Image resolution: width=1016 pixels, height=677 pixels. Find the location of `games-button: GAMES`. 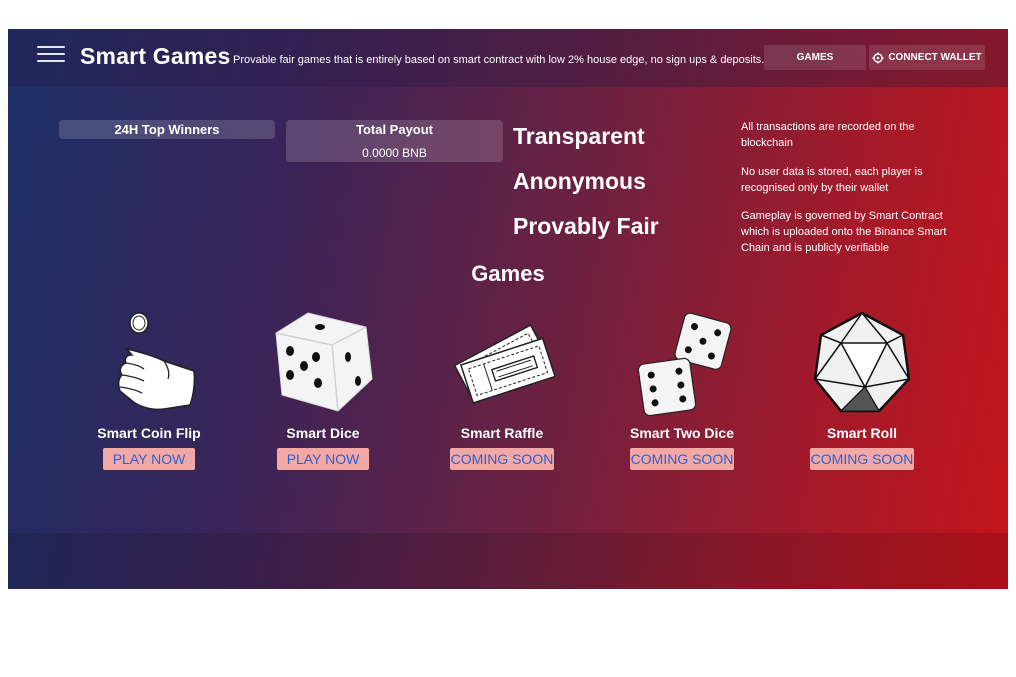

games-button: GAMES is located at coordinates (815, 57).